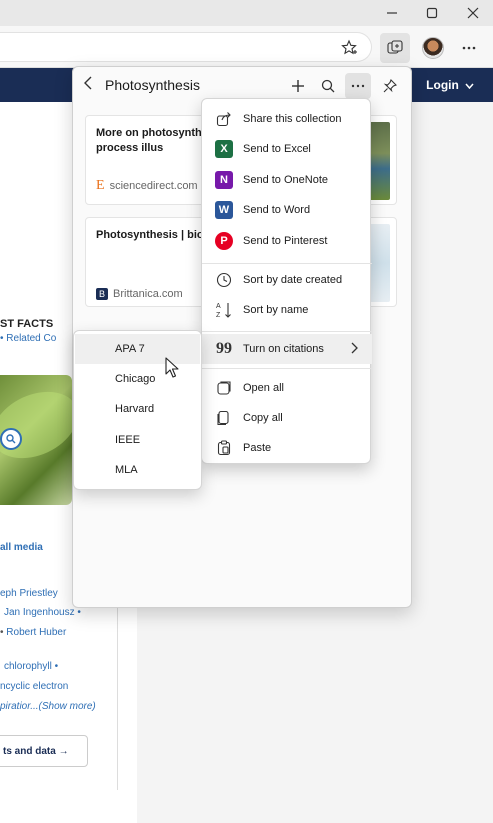  Describe the element at coordinates (21, 547) in the screenshot. I see `all-media-link: all media` at that location.